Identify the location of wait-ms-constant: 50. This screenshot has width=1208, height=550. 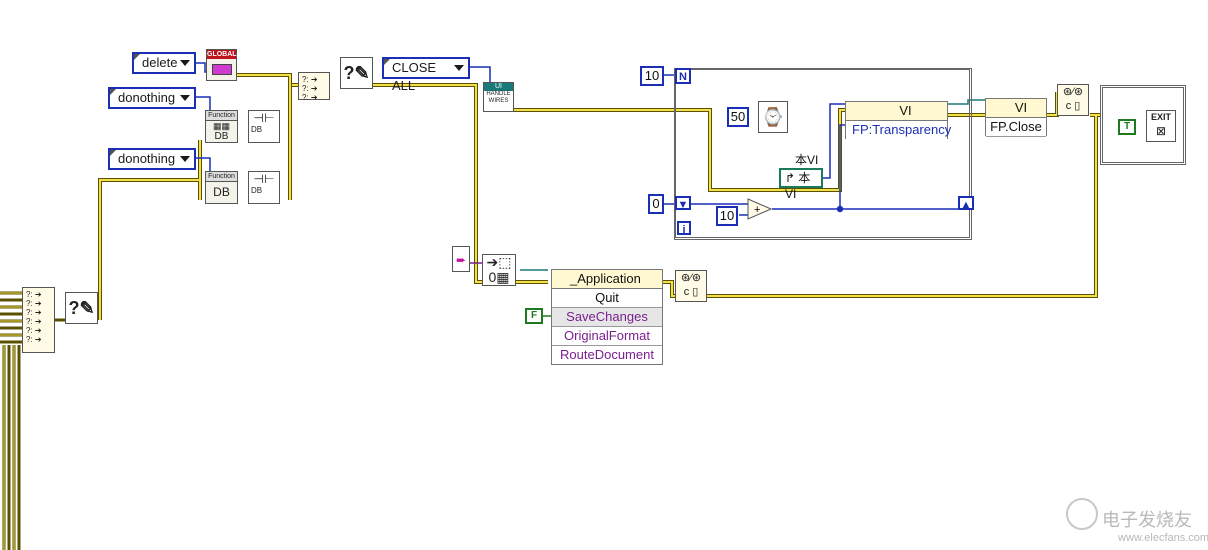
(738, 117).